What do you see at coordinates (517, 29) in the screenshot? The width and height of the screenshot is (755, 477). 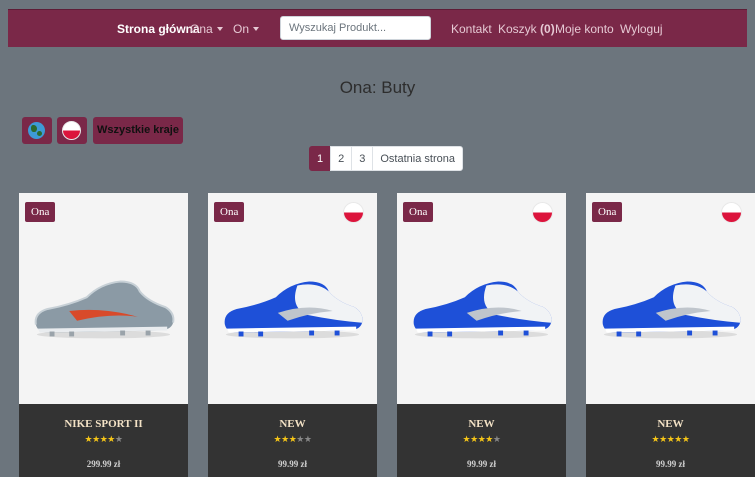 I see `cart-label: Koszyk` at bounding box center [517, 29].